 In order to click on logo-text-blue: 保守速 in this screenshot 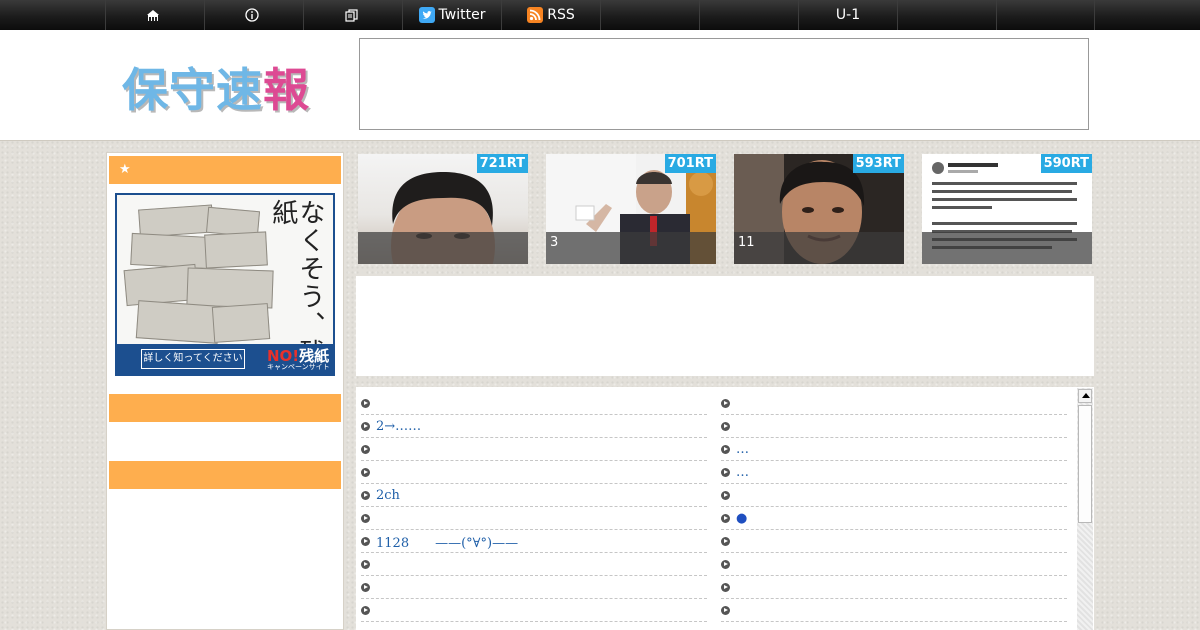, I will do `click(192, 90)`.